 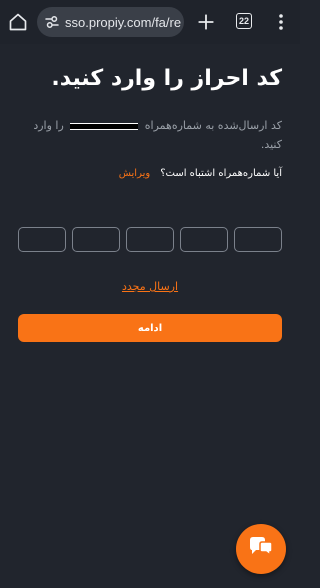 I want to click on url-text: sso.propiy.com/fa/re, so click(x=123, y=22).